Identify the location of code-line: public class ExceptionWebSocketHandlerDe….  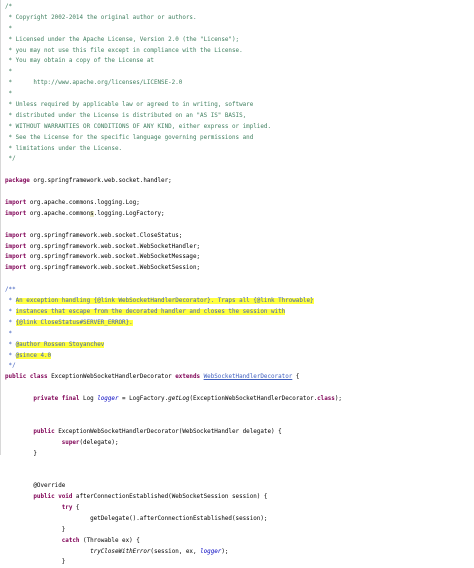
(173, 377).